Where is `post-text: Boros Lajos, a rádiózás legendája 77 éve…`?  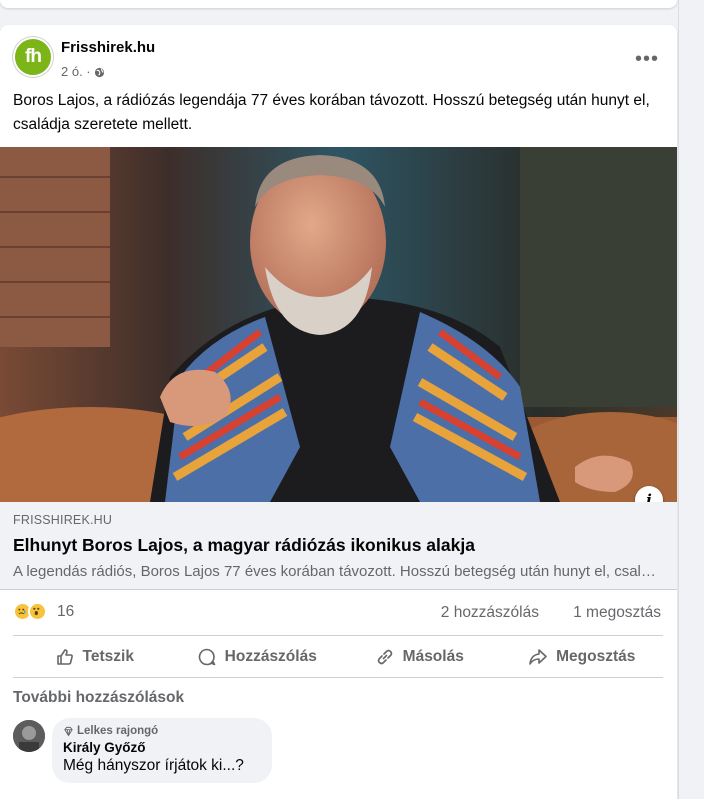
post-text: Boros Lajos, a rádiózás legendája 77 éve… is located at coordinates (331, 112).